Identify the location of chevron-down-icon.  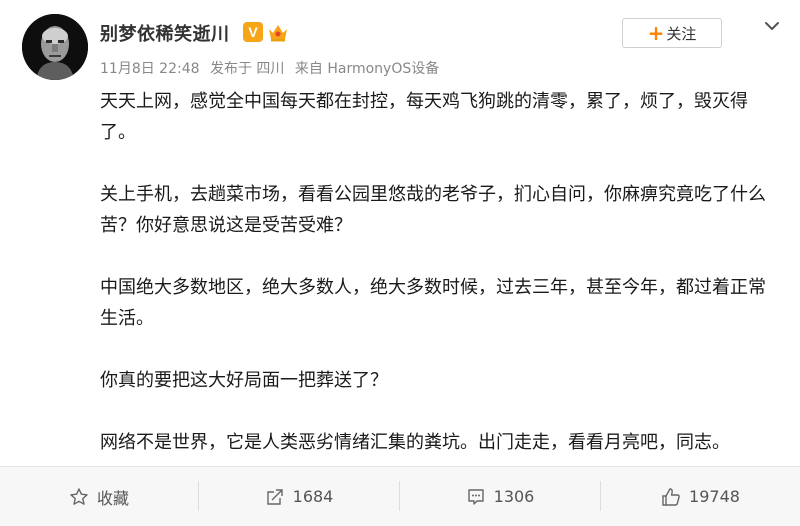
(772, 26).